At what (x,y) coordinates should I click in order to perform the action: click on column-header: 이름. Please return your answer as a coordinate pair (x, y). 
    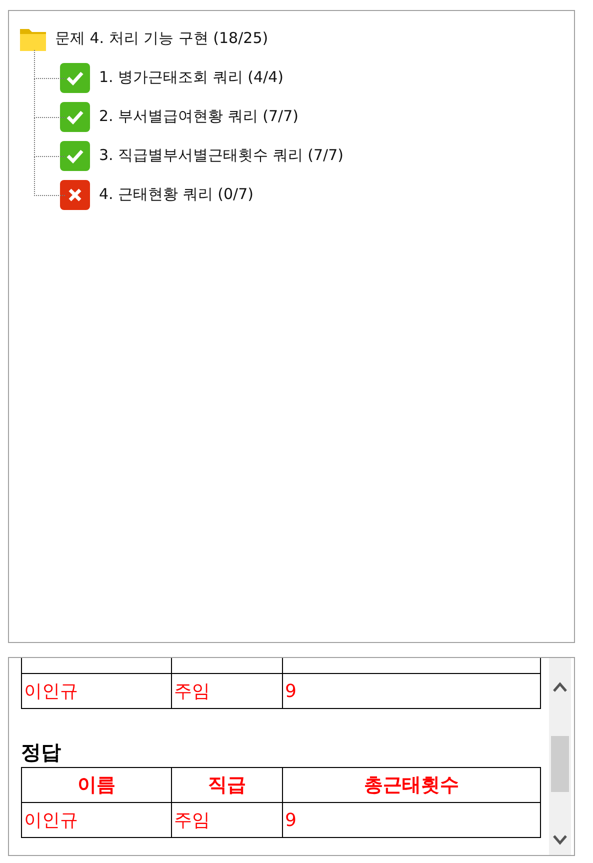
    Looking at the image, I should click on (97, 785).